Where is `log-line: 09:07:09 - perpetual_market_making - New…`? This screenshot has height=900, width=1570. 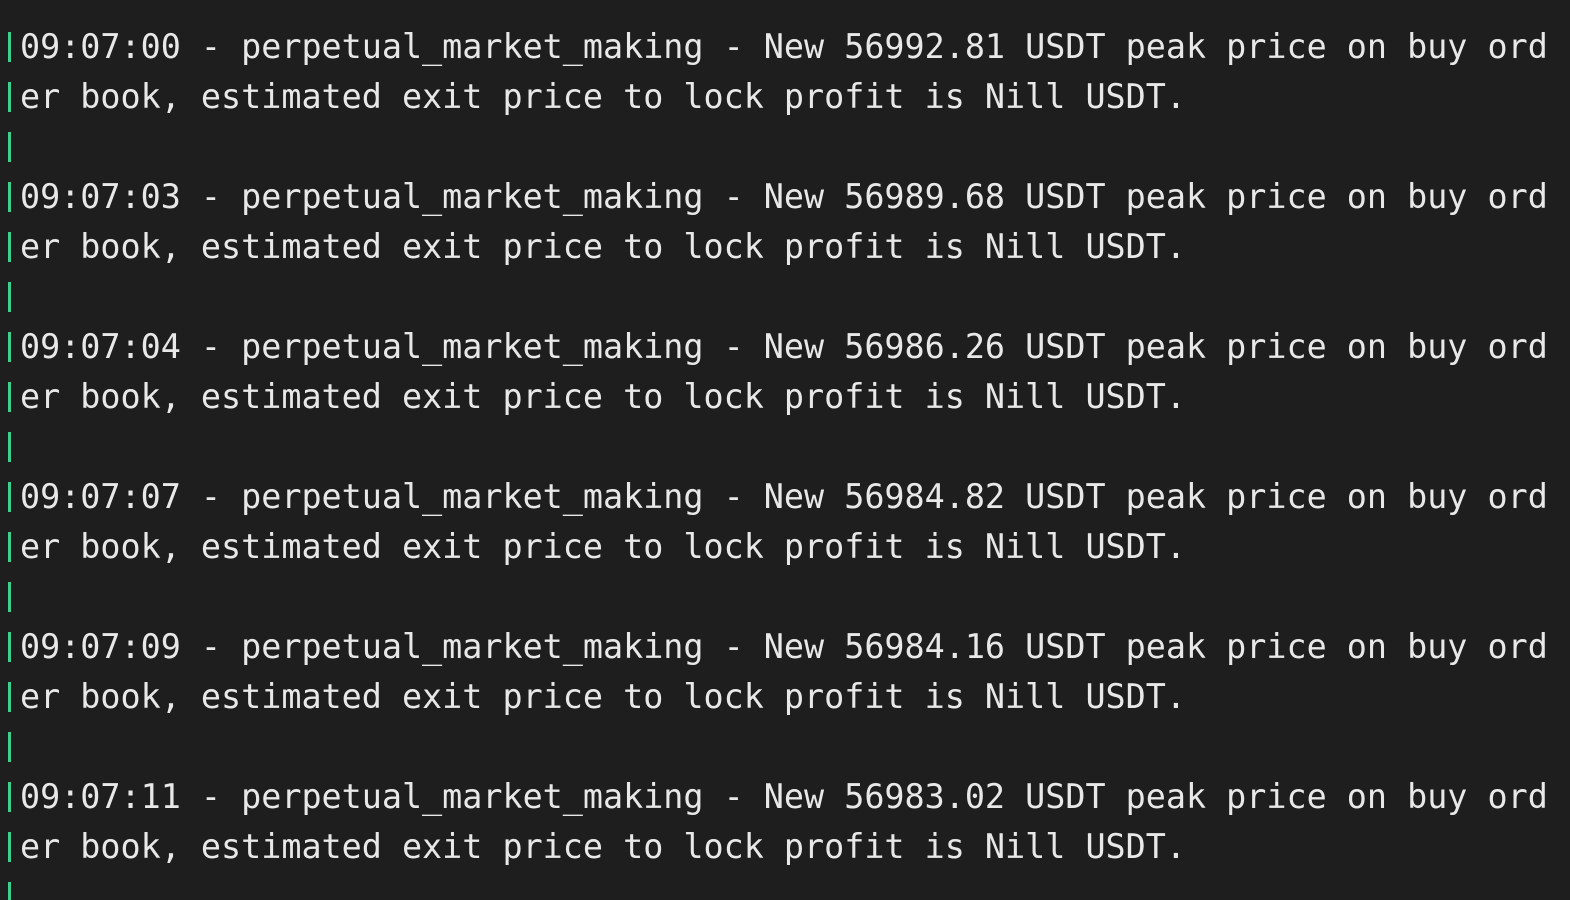
log-line: 09:07:09 - perpetual_market_making - New… is located at coordinates (784, 646).